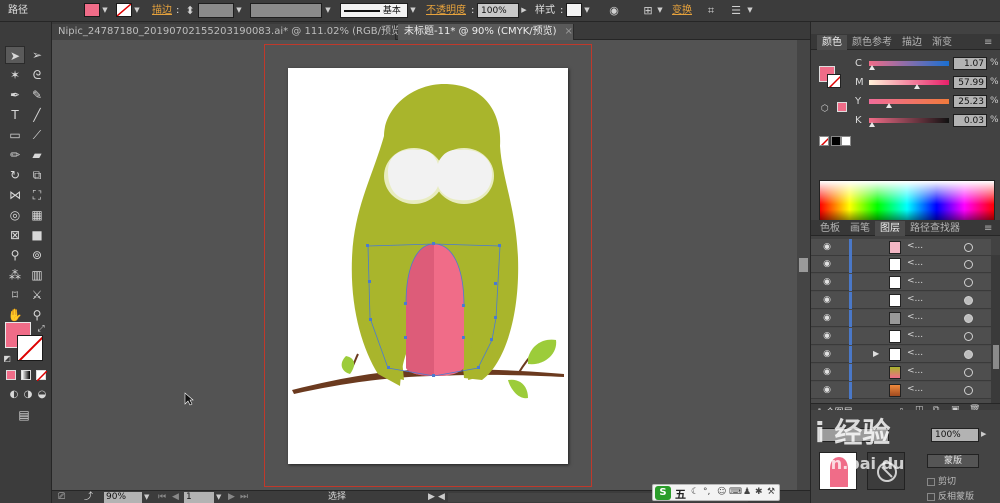 This screenshot has width=1000, height=503. I want to click on color-stroke-swatch, so click(834, 81).